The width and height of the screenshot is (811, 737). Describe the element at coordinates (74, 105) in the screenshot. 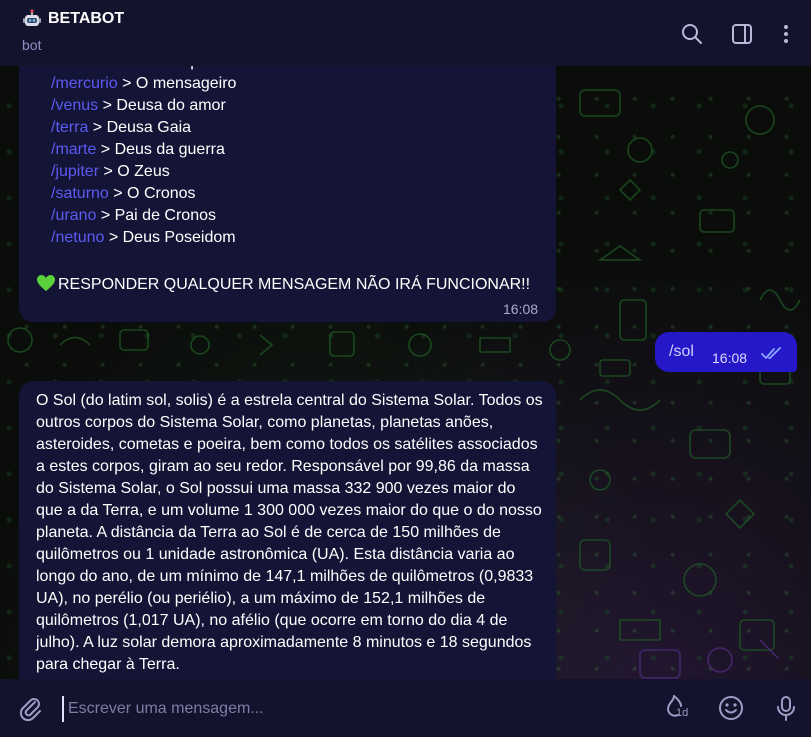

I see `command-link: /venus` at that location.